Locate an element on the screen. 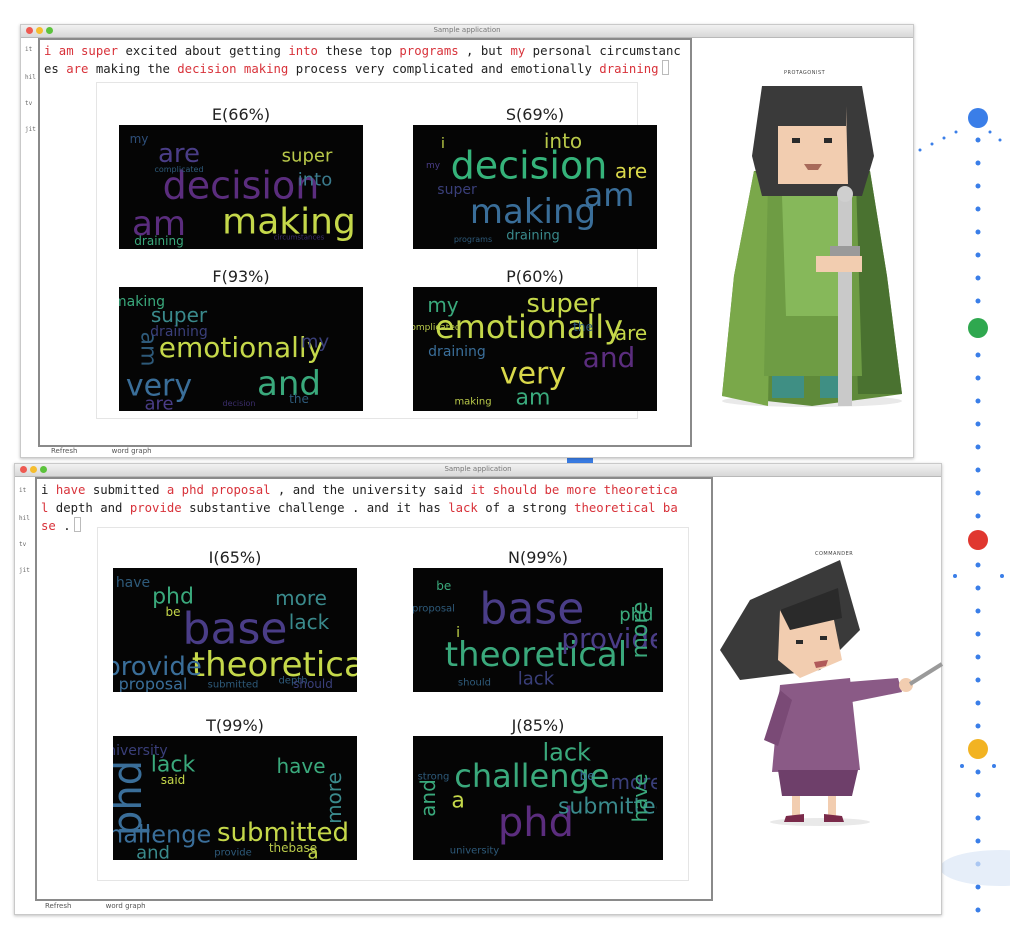 The height and width of the screenshot is (926, 1010). character-caption: COMMANDER is located at coordinates (834, 554).